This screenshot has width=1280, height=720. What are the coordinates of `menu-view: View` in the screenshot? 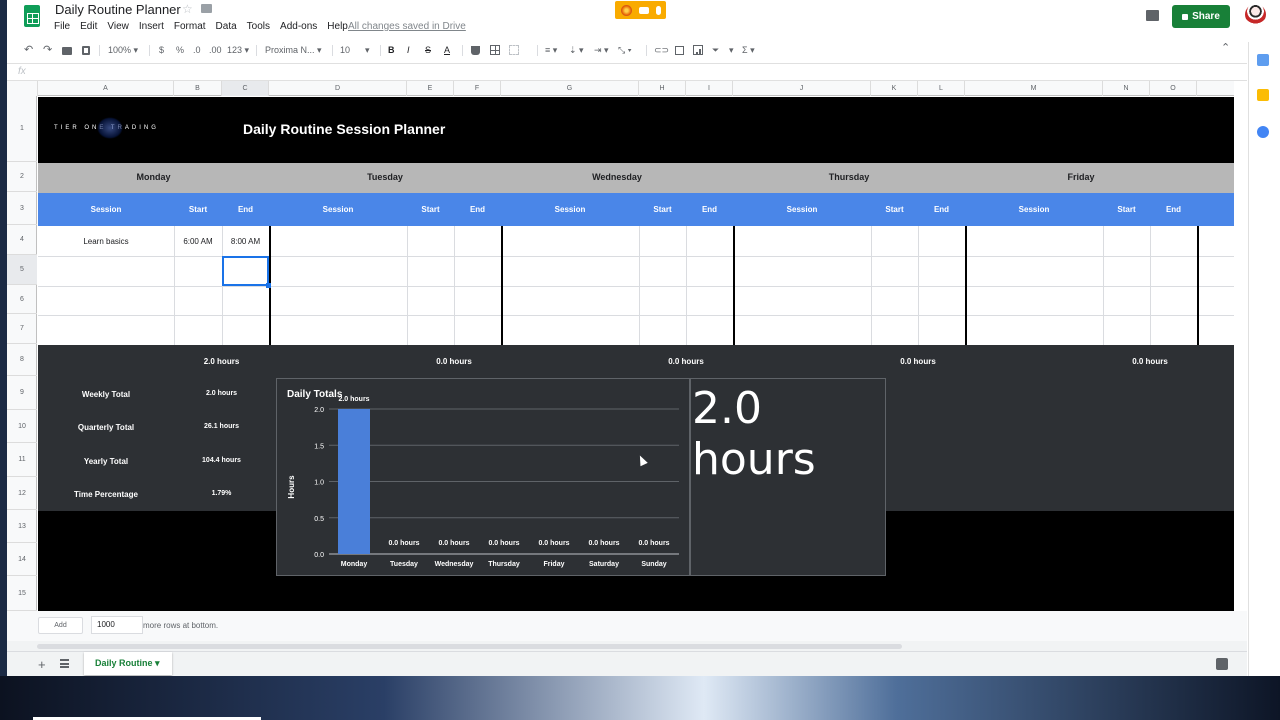 It's located at (118, 28).